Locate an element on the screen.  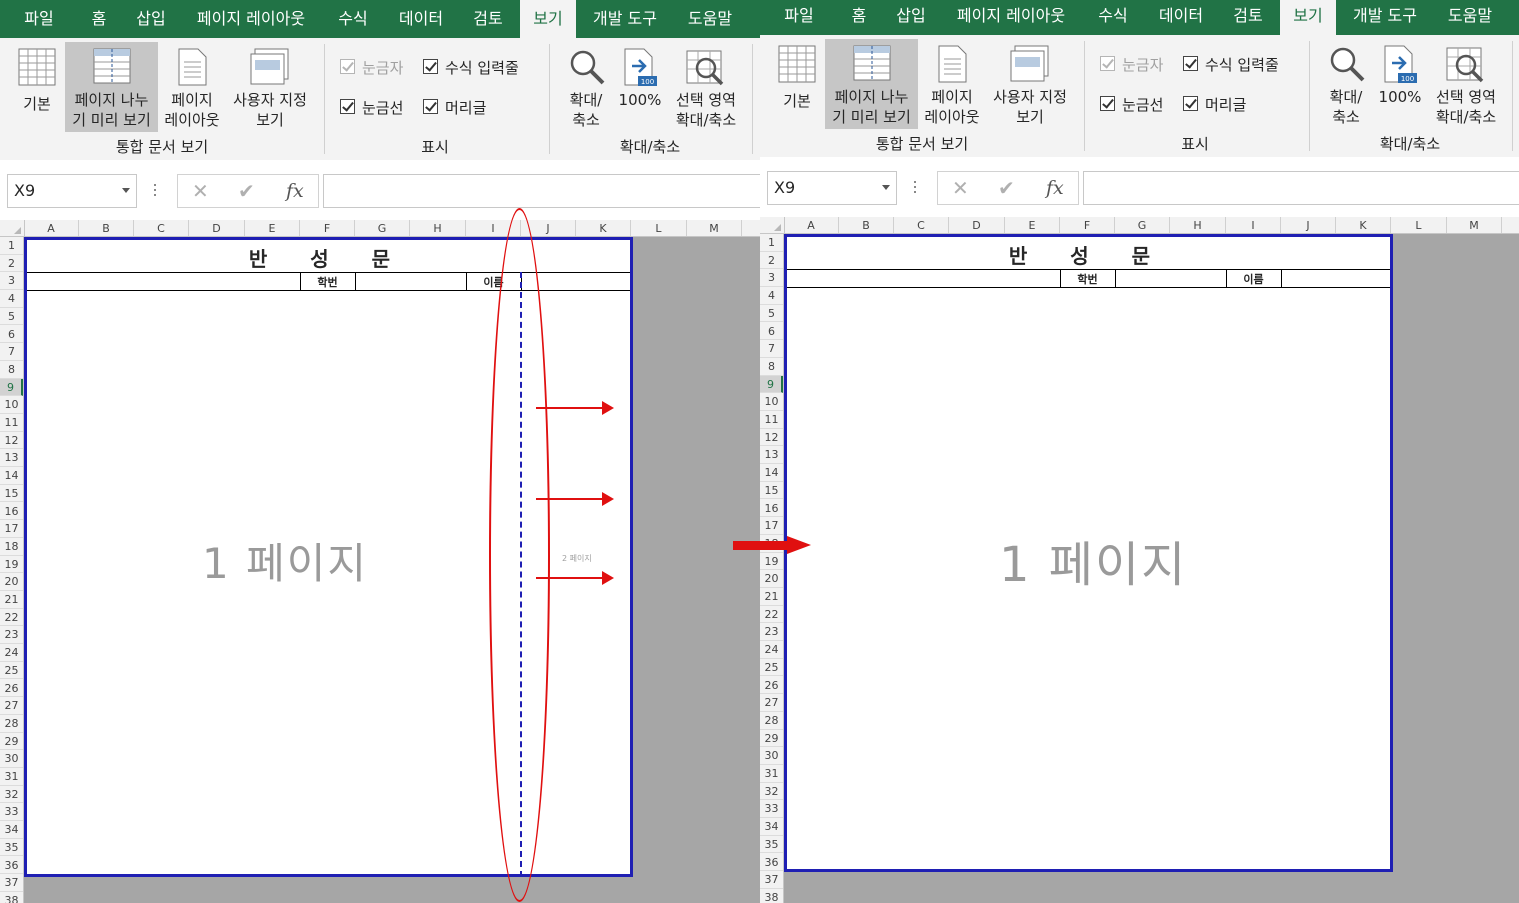
row-header: 26 is located at coordinates (771, 686).